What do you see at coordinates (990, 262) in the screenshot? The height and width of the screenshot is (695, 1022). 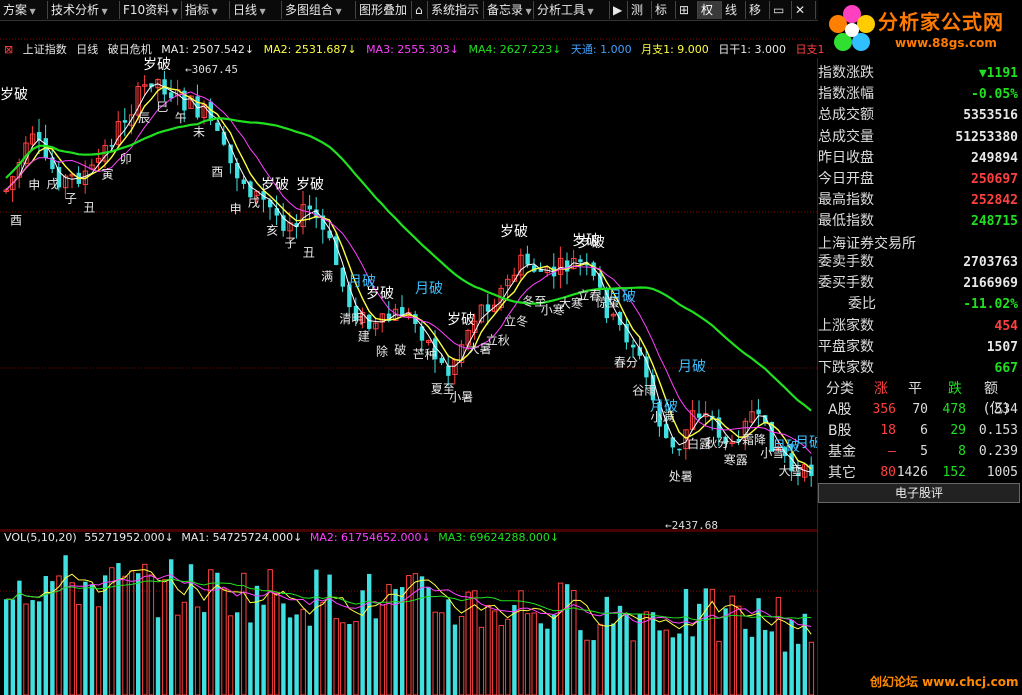 I see `quote-value: 2703763` at bounding box center [990, 262].